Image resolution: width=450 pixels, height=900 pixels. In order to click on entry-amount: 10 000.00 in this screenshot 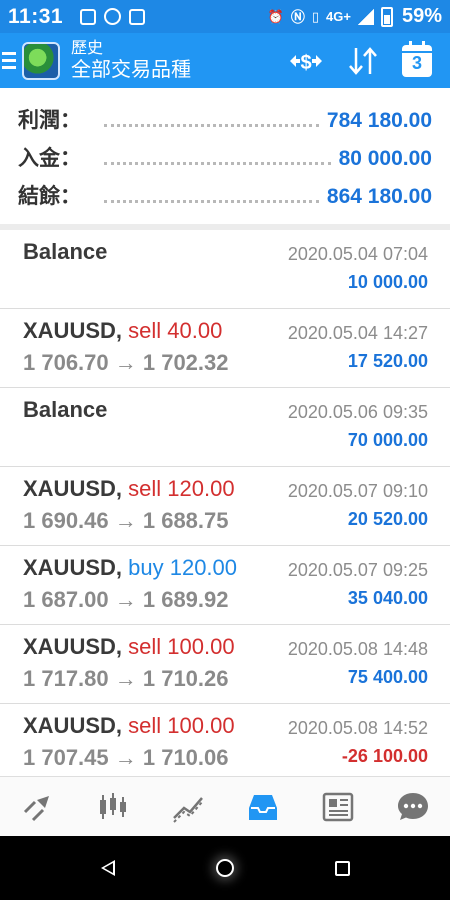, I will do `click(387, 282)`.